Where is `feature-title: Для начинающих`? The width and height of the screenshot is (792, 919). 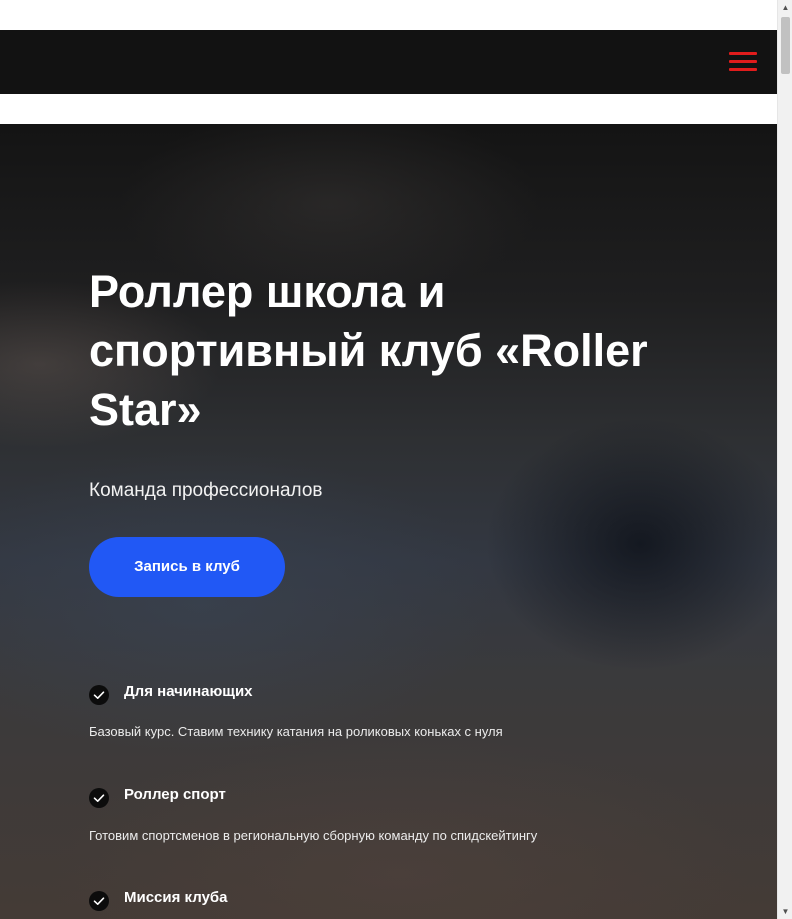 feature-title: Для начинающих is located at coordinates (188, 691).